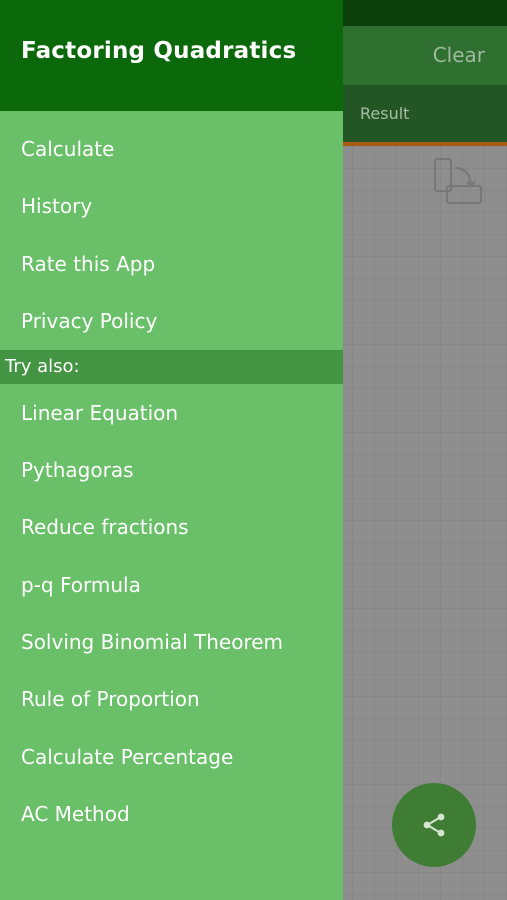 This screenshot has height=900, width=507. Describe the element at coordinates (159, 51) in the screenshot. I see `drawer-title: Factoring Quadratics` at that location.